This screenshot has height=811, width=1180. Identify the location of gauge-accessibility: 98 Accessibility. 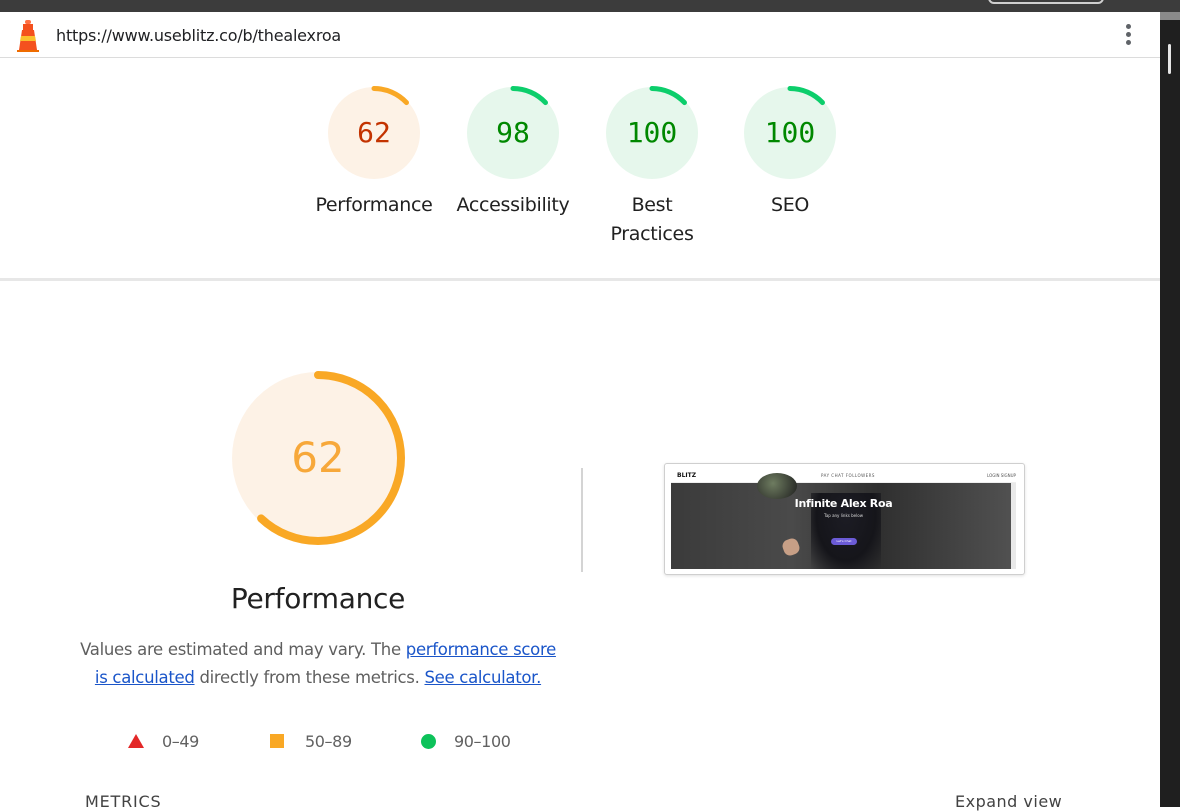
(513, 152).